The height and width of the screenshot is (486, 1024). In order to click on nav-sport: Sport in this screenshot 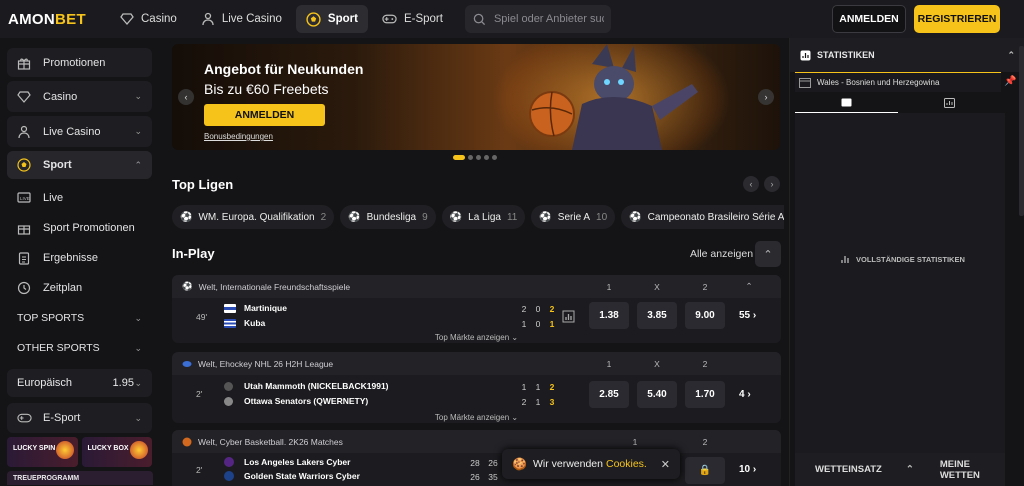, I will do `click(331, 19)`.